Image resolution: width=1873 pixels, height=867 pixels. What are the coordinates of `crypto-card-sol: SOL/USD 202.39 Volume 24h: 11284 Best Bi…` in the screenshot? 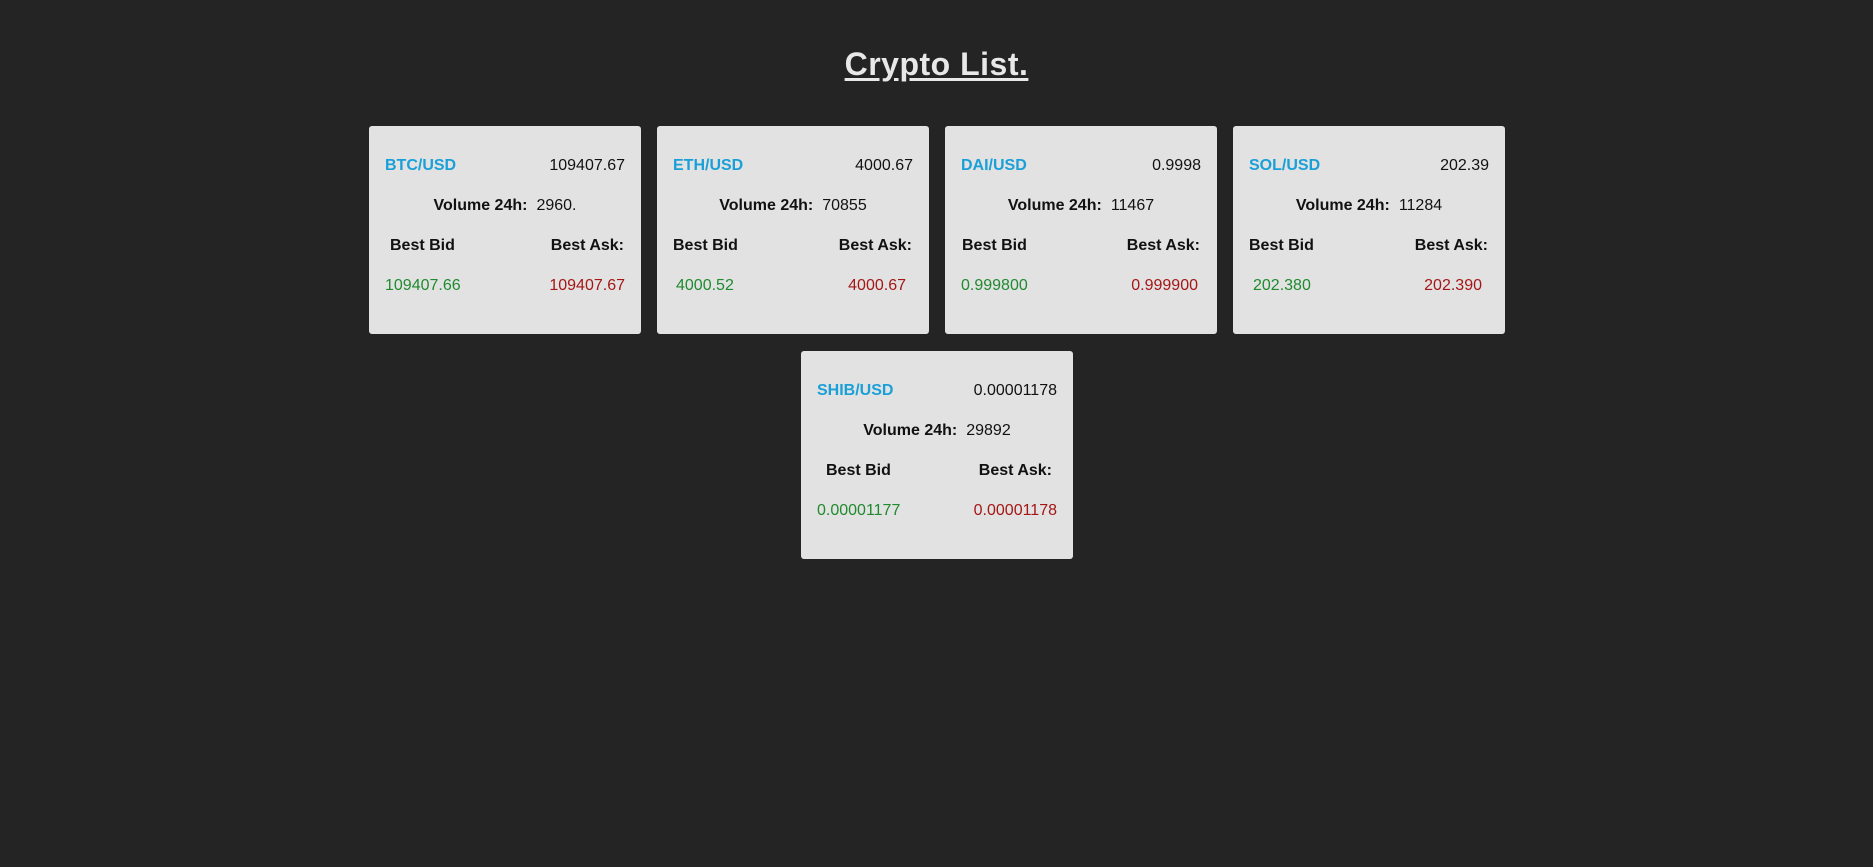 It's located at (1369, 230).